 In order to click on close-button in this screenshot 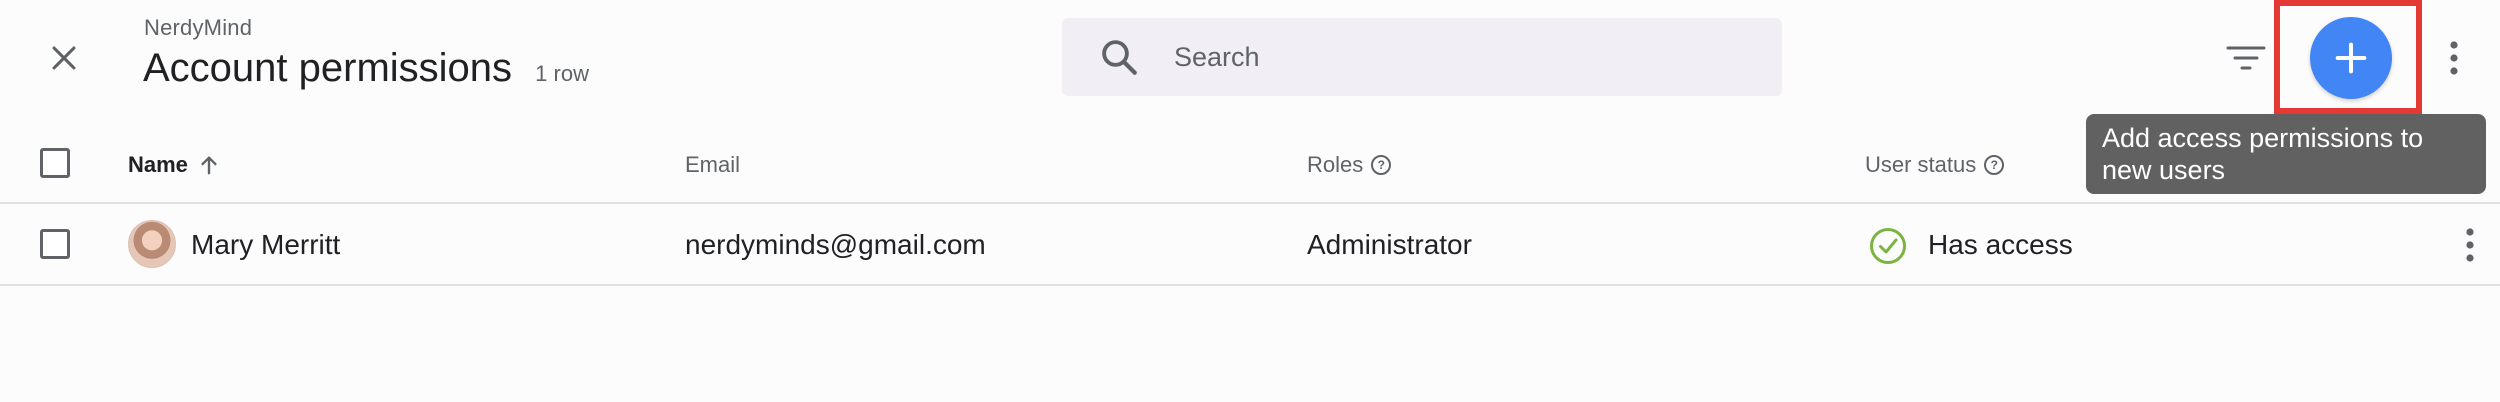, I will do `click(64, 58)`.